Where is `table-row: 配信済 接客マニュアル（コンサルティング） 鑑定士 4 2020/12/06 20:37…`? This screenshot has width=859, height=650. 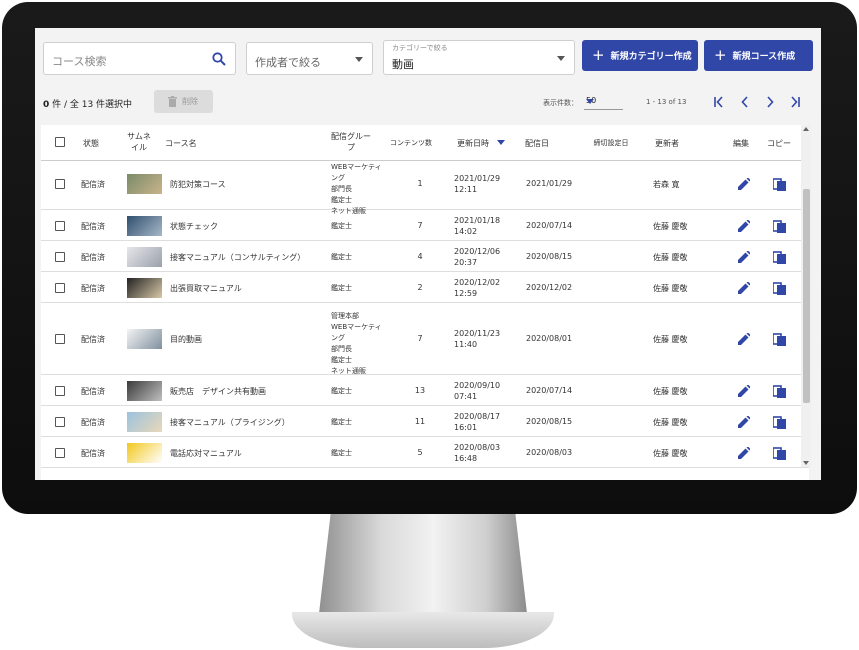 table-row: 配信済 接客マニュアル（コンサルティング） 鑑定士 4 2020/12/06 20:37… is located at coordinates (425, 256).